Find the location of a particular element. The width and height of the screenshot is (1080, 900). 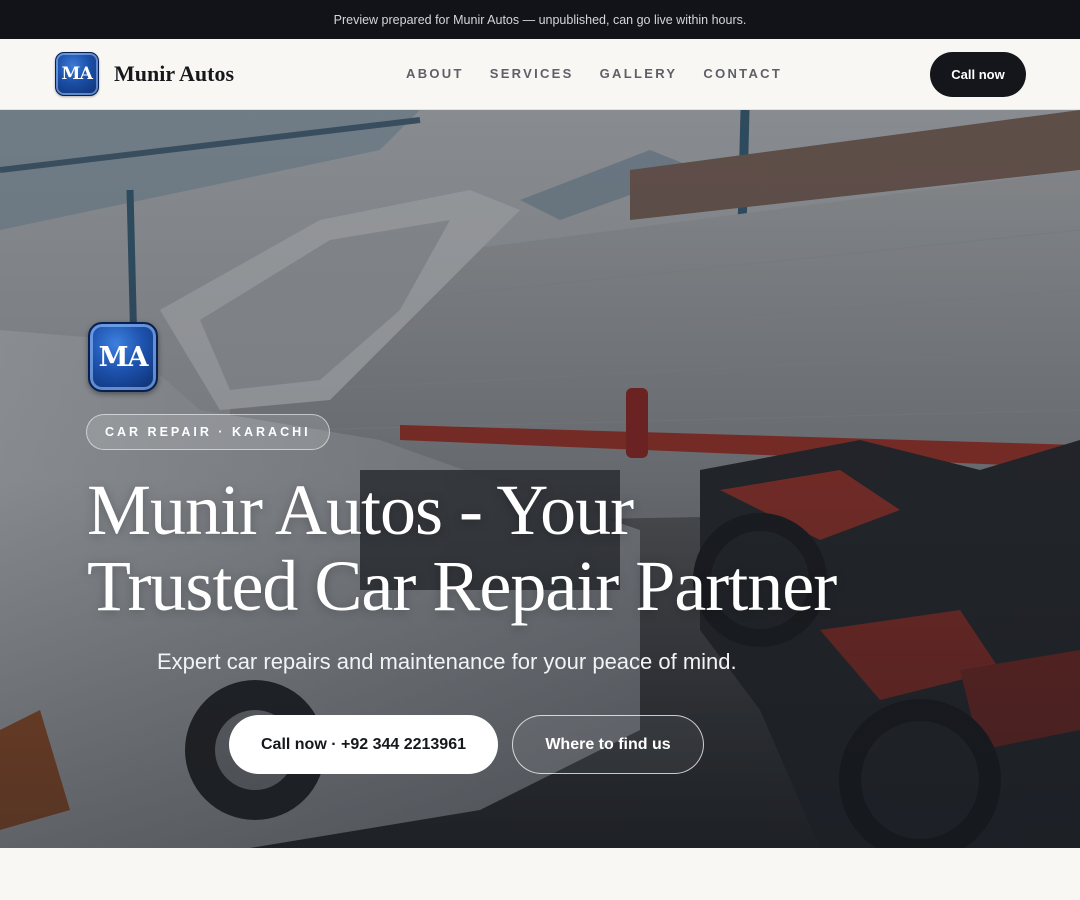

logo-icon: MA is located at coordinates (77, 74).